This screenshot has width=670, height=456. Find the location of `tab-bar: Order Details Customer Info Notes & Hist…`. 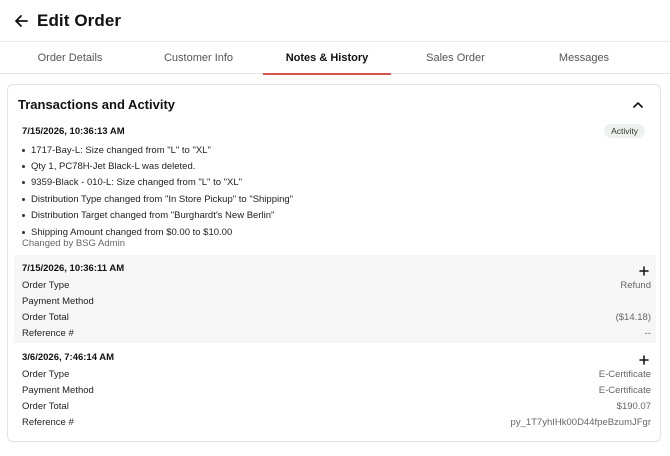

tab-bar: Order Details Customer Info Notes & Hist… is located at coordinates (335, 58).